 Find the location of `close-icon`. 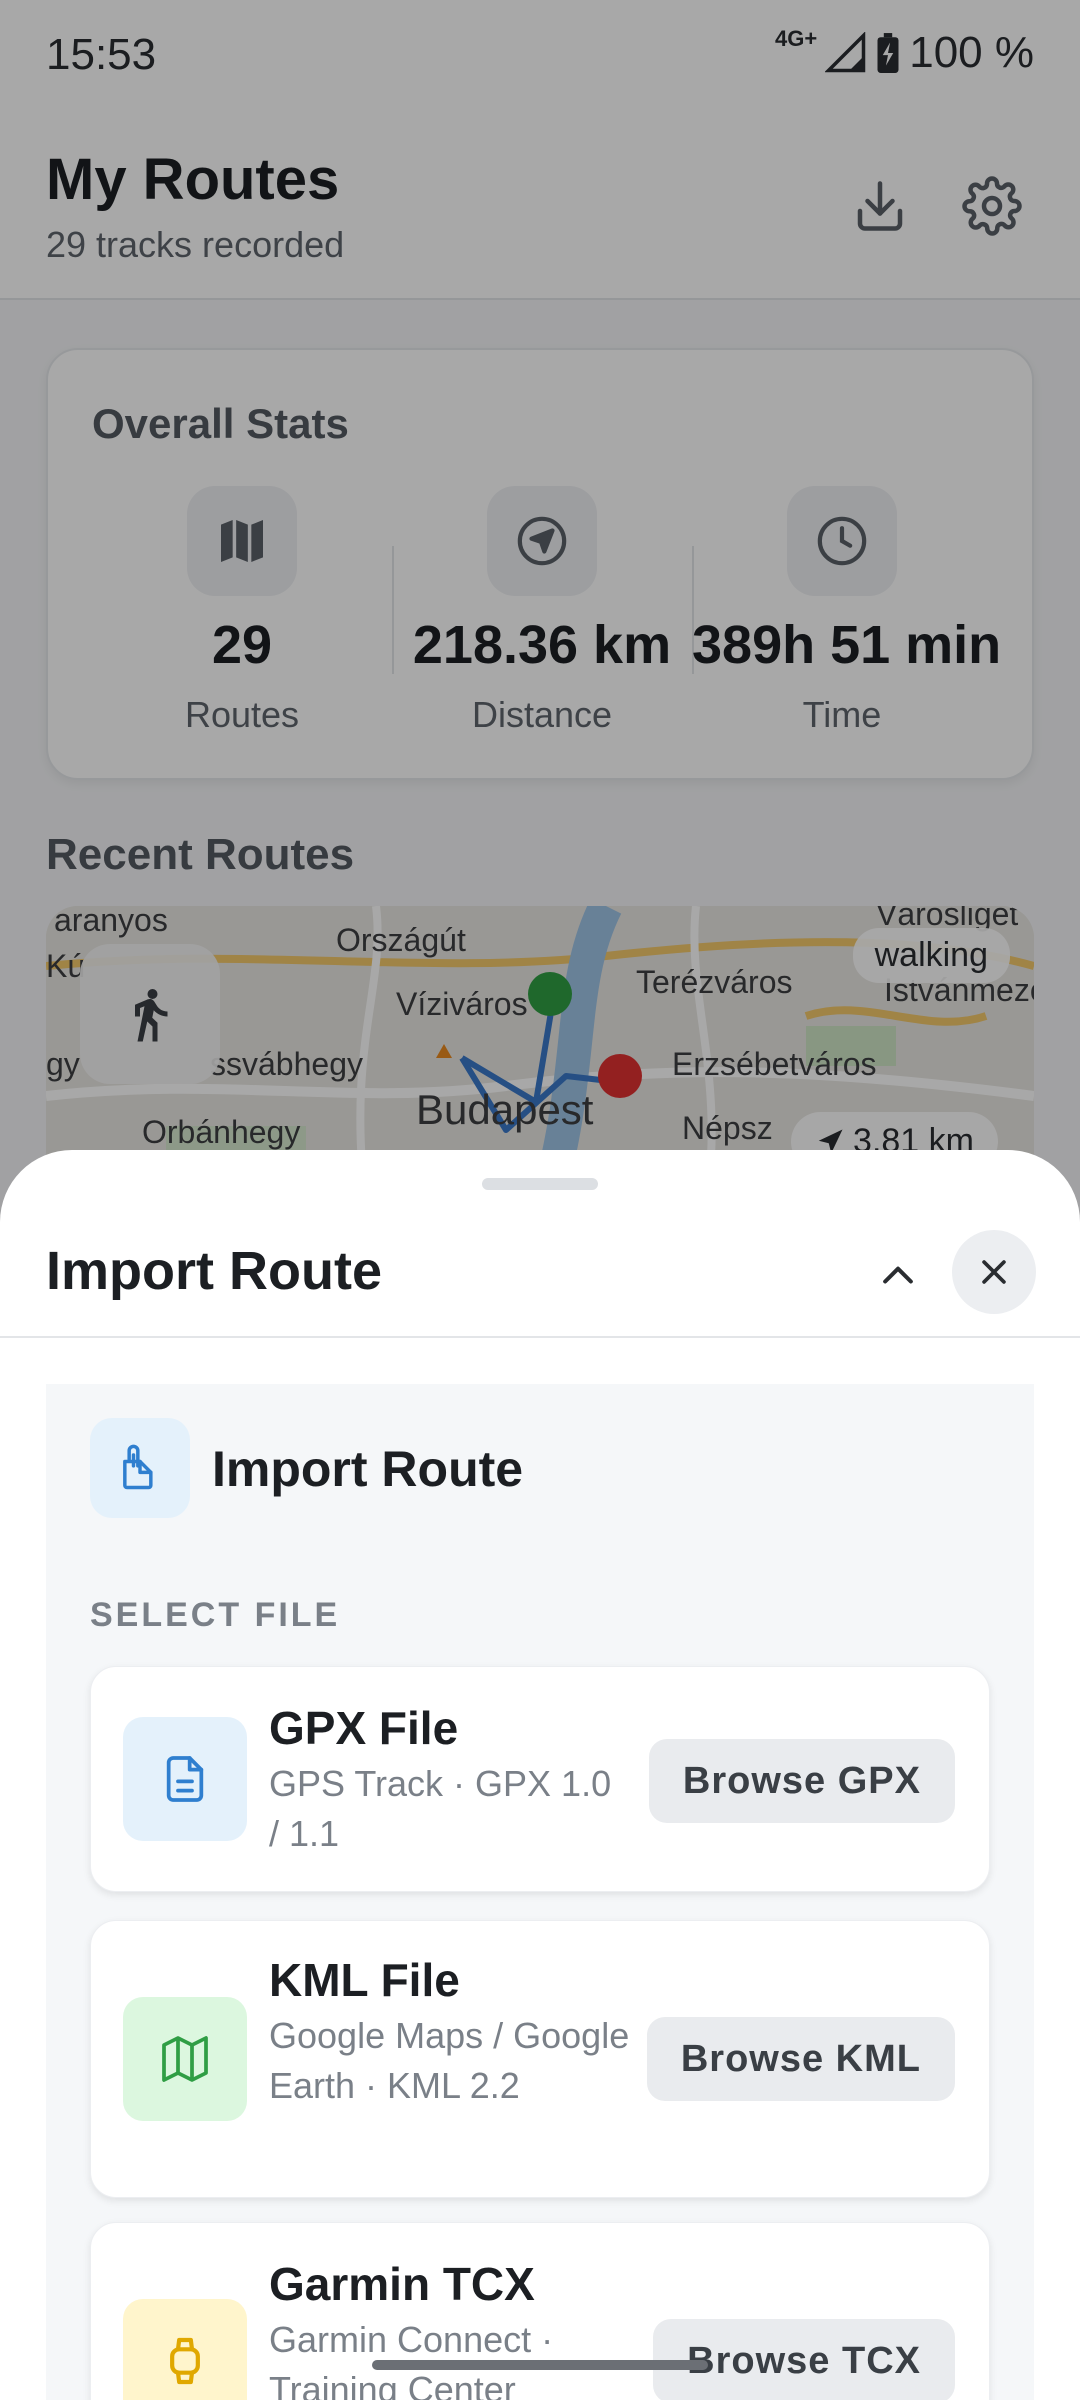

close-icon is located at coordinates (994, 1272).